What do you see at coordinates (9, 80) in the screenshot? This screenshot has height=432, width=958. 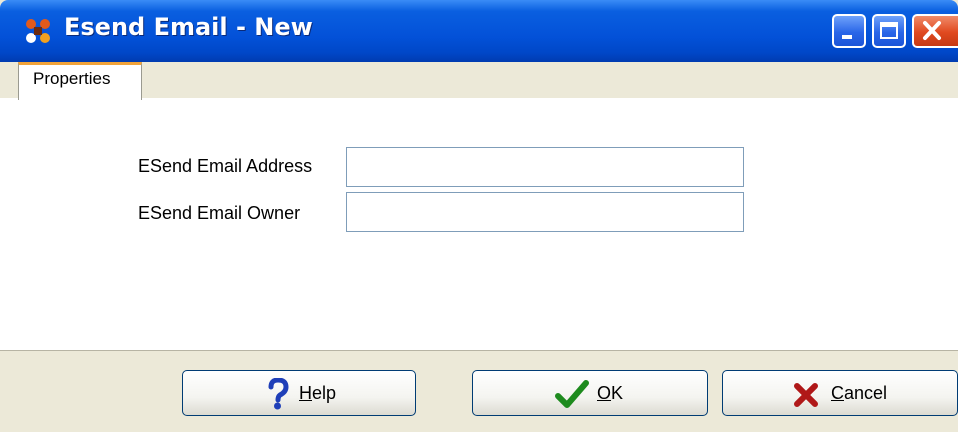 I see `tab-strip-edge` at bounding box center [9, 80].